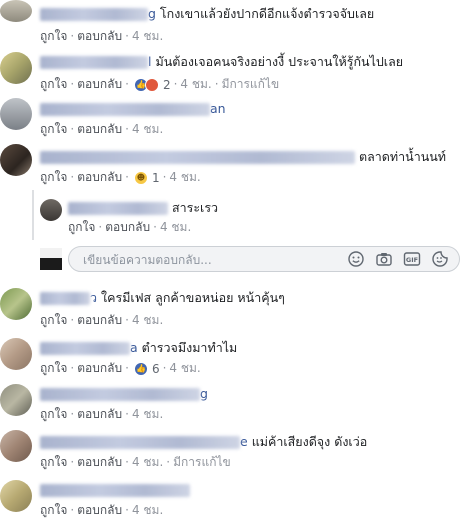 This screenshot has width=476, height=518. I want to click on reaction-summary: 👍 6, so click(146, 369).